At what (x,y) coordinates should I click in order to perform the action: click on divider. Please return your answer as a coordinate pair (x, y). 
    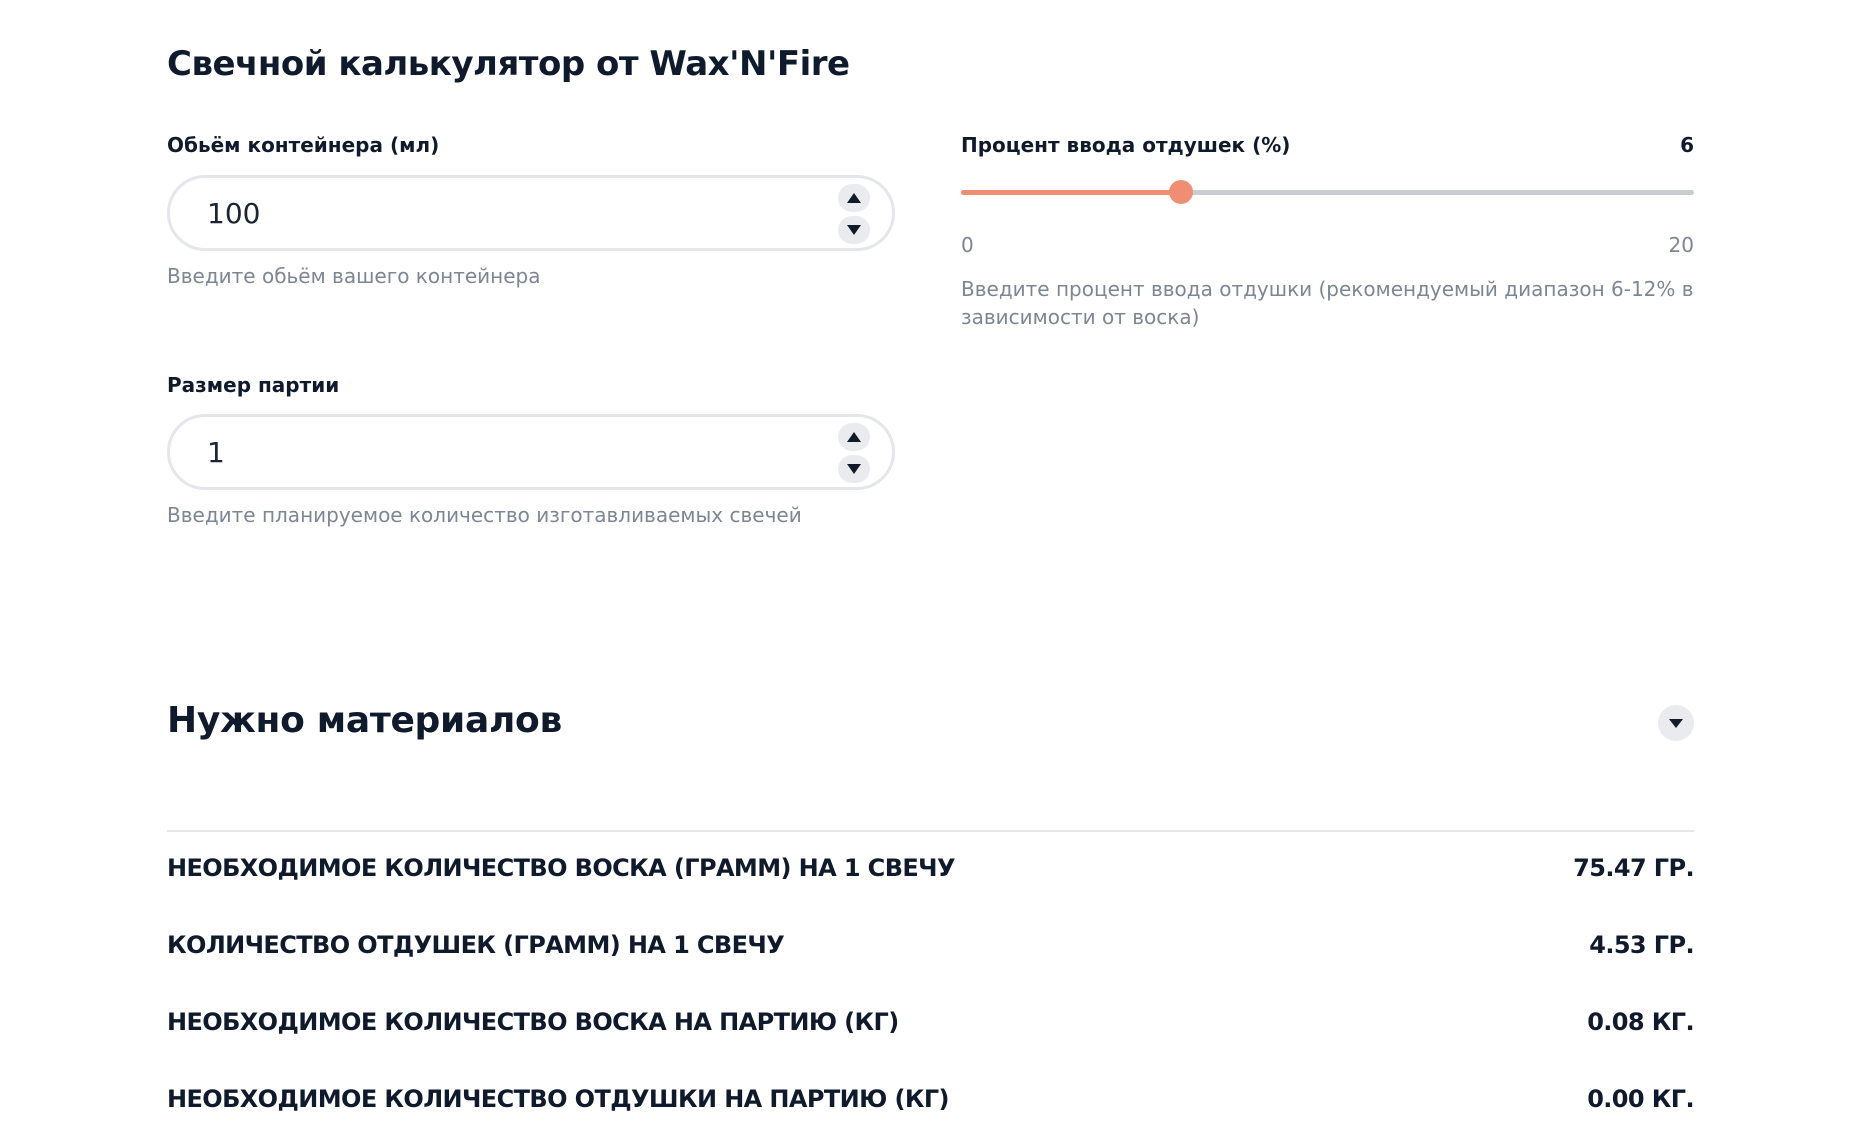
    Looking at the image, I should click on (930, 831).